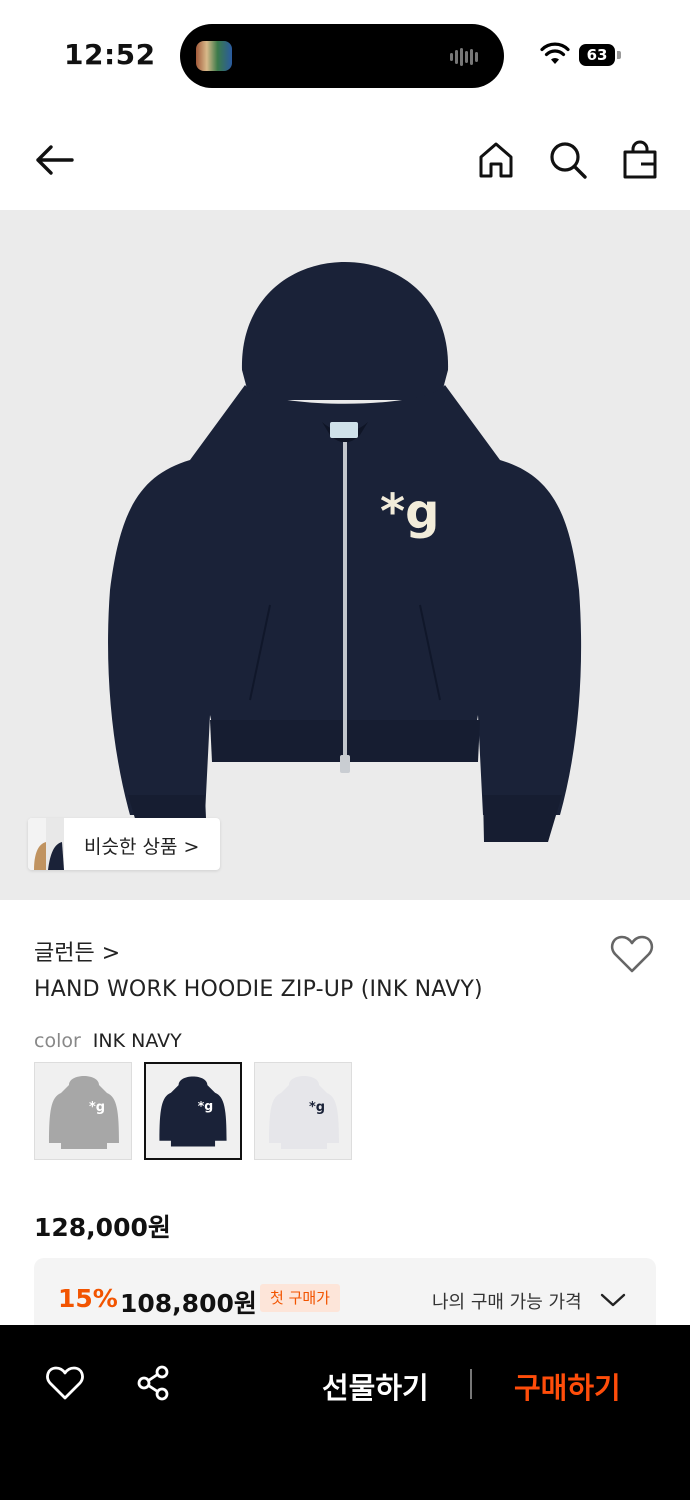 The height and width of the screenshot is (1500, 690). What do you see at coordinates (46, 844) in the screenshot?
I see `similar-product-thumbnail` at bounding box center [46, 844].